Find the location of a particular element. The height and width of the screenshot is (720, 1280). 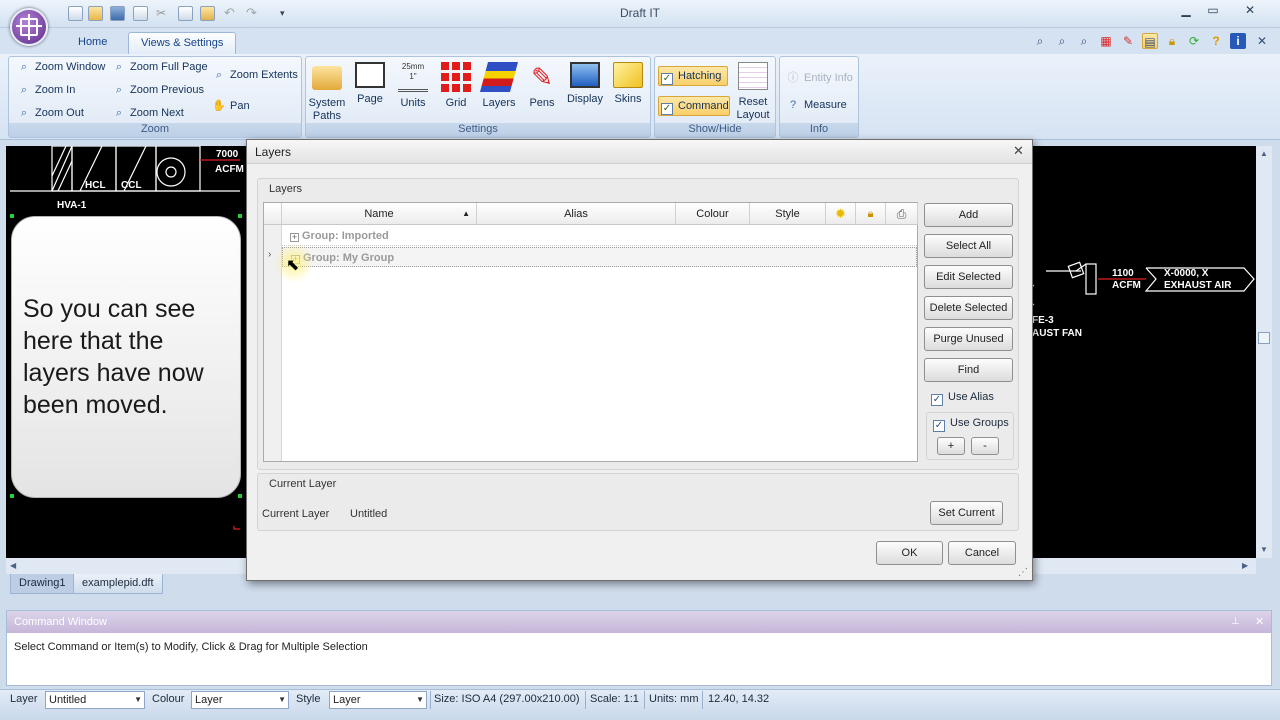

cad-label-ccl: CCL is located at coordinates (131, 185).